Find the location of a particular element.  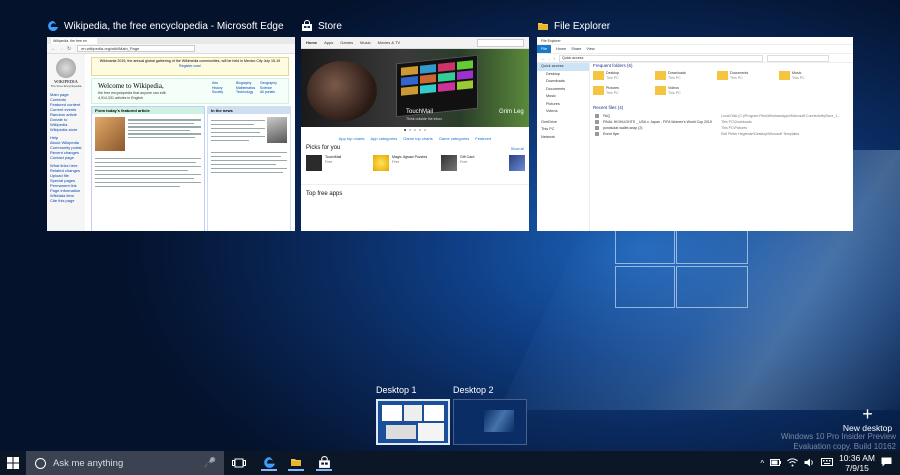

nav-item: Desktop is located at coordinates (563, 75).